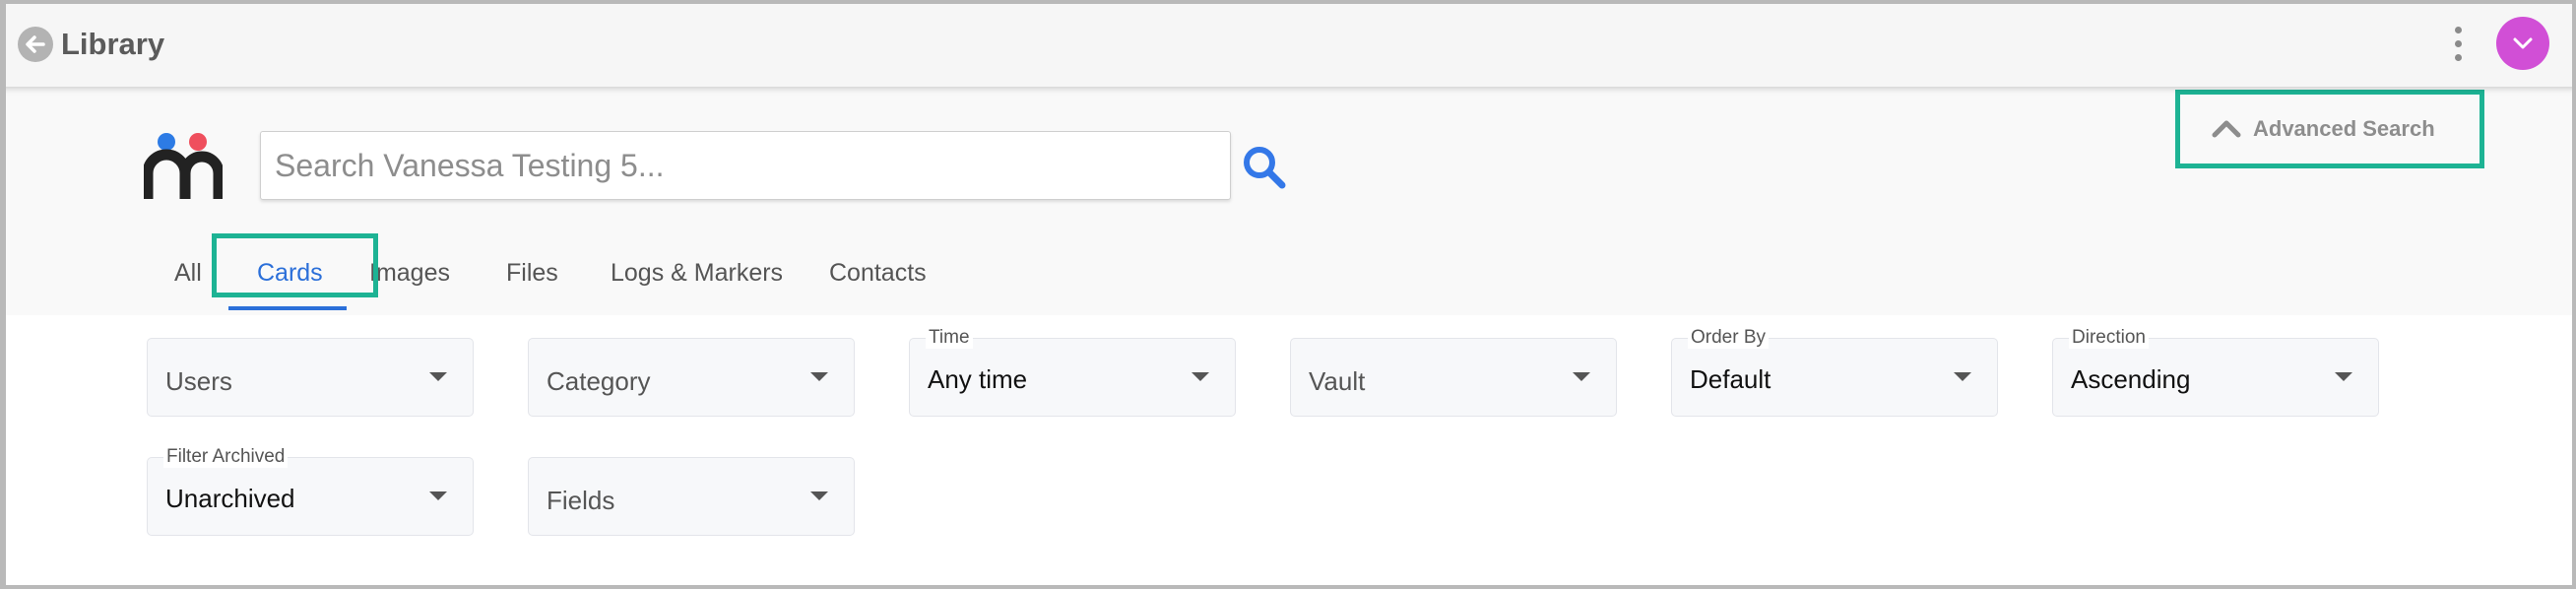 Image resolution: width=2576 pixels, height=589 pixels. Describe the element at coordinates (691, 496) in the screenshot. I see `fields-select: Fields` at that location.